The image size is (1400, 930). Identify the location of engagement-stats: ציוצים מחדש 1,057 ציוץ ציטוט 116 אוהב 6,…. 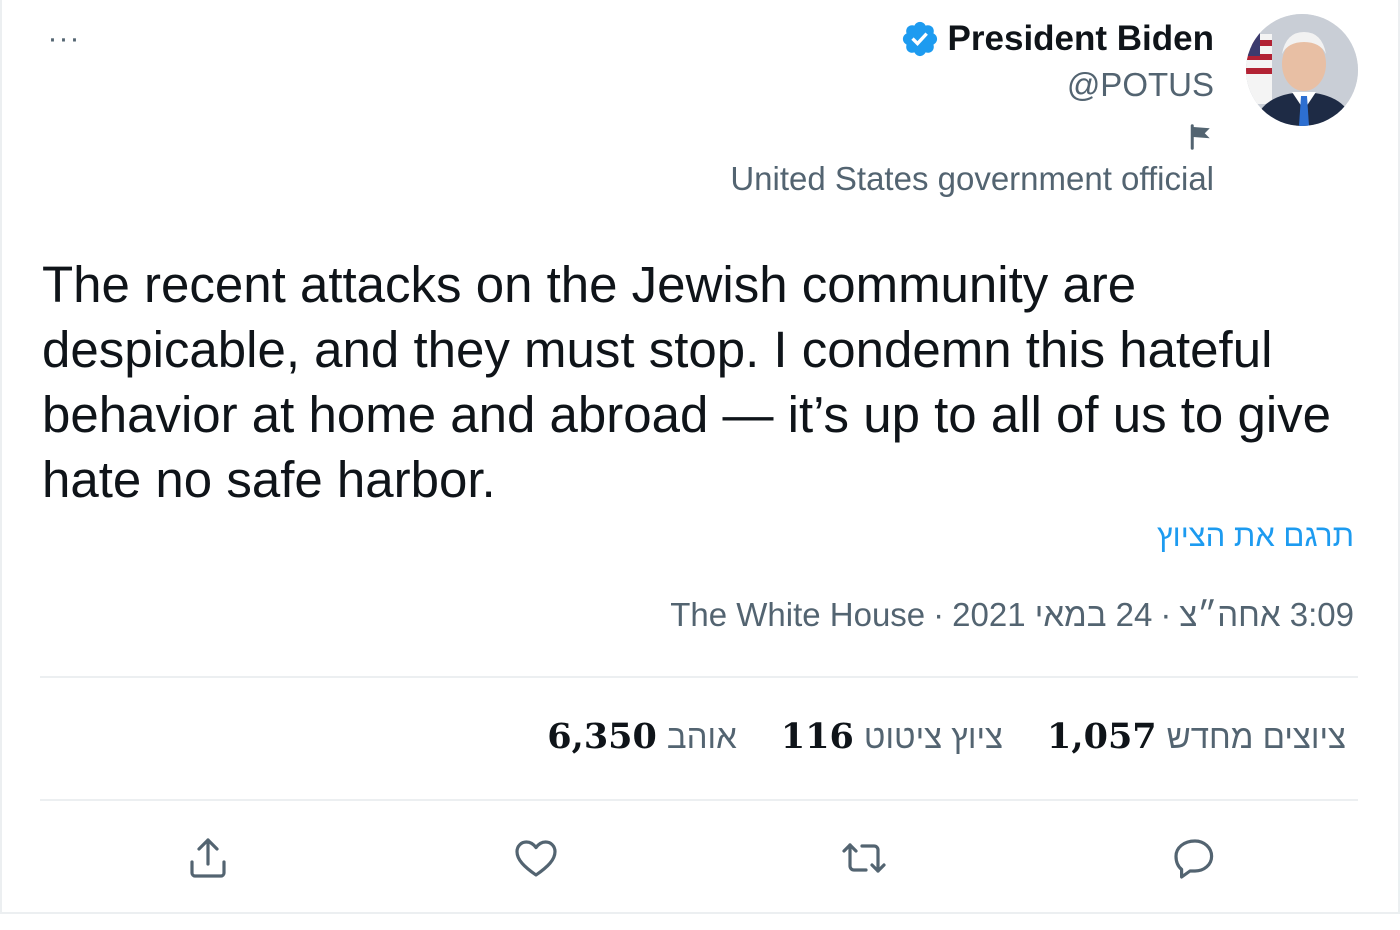
(946, 736).